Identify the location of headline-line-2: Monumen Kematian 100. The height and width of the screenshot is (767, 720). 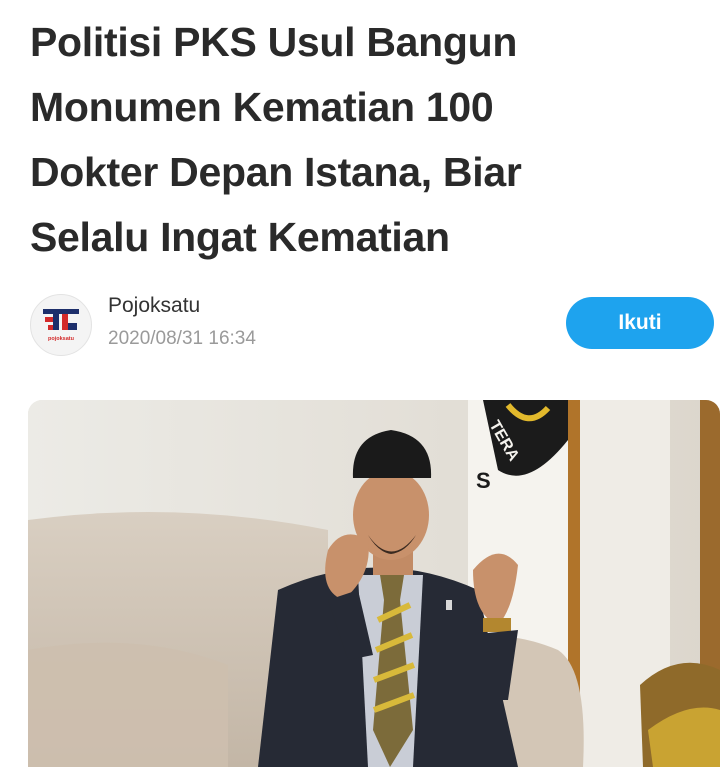
(262, 107).